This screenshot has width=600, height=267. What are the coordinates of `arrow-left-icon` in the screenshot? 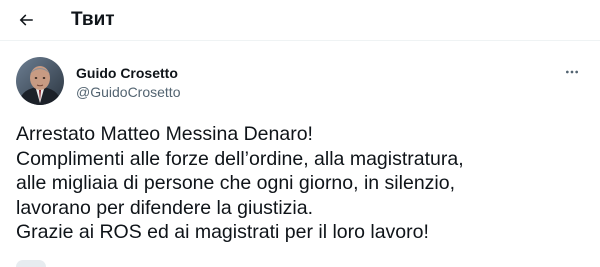 It's located at (26, 20).